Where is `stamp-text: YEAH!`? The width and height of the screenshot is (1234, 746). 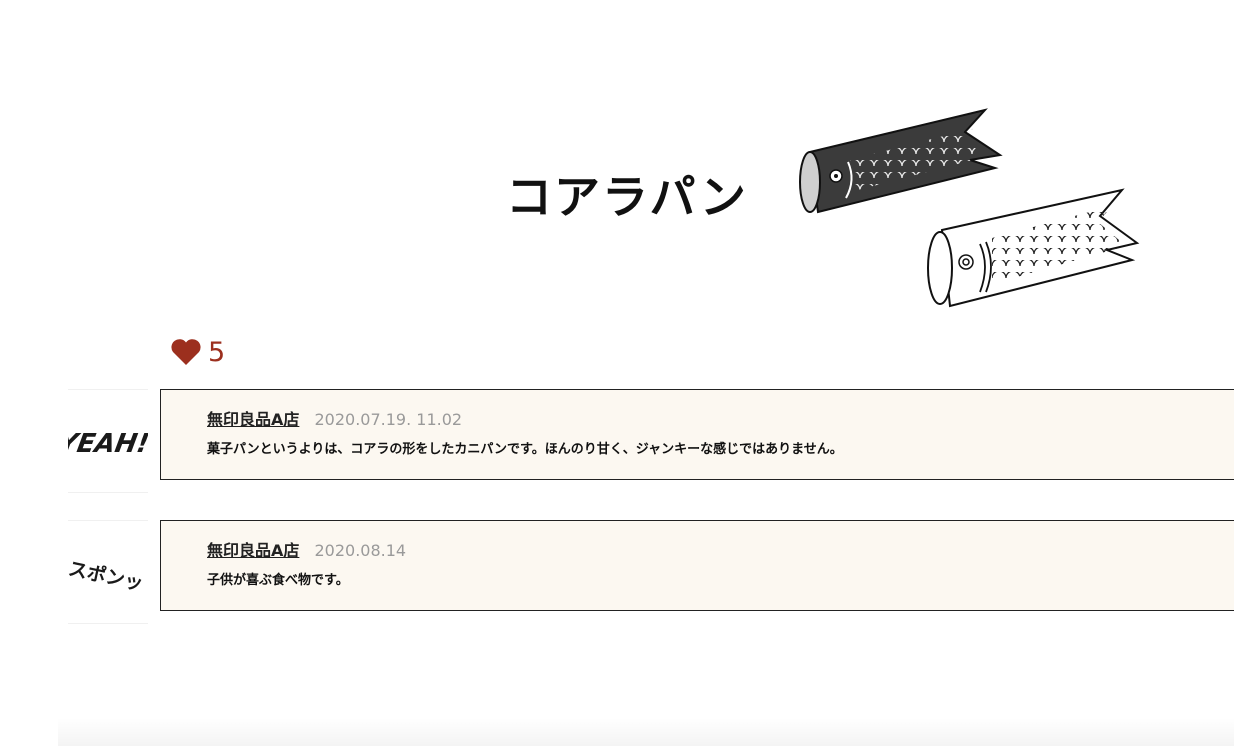
stamp-text: YEAH! is located at coordinates (108, 444).